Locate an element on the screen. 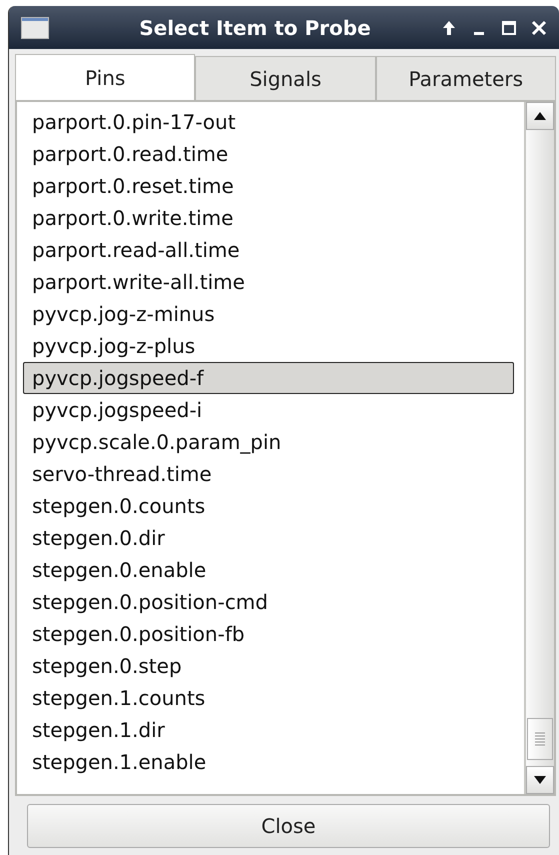 This screenshot has width=559, height=855. down-arrow-icon is located at coordinates (540, 780).